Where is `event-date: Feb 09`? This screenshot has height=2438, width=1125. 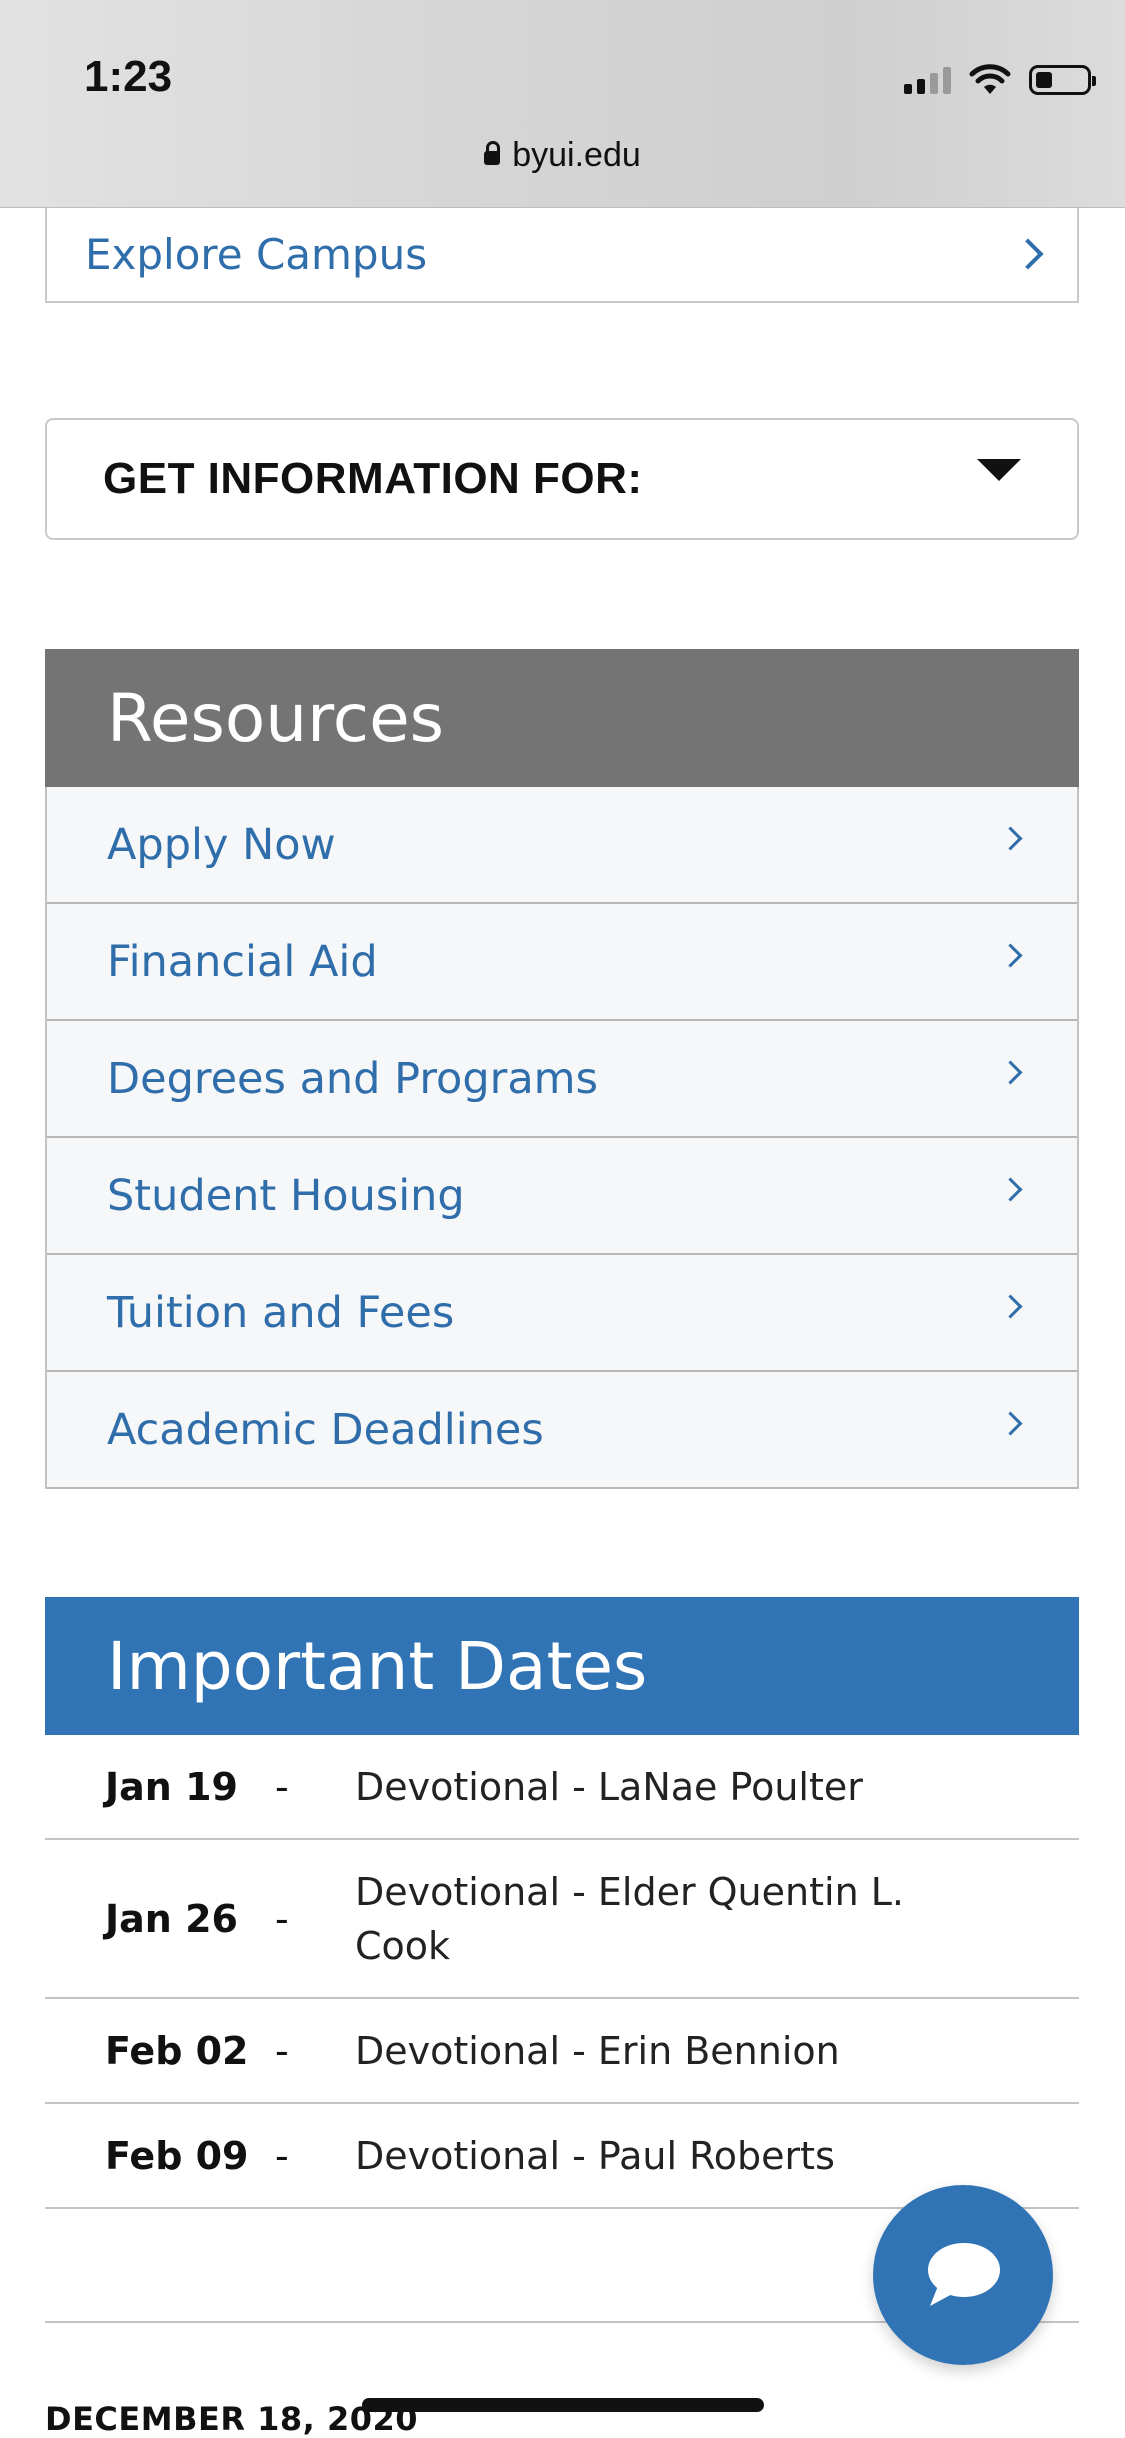 event-date: Feb 09 is located at coordinates (177, 2155).